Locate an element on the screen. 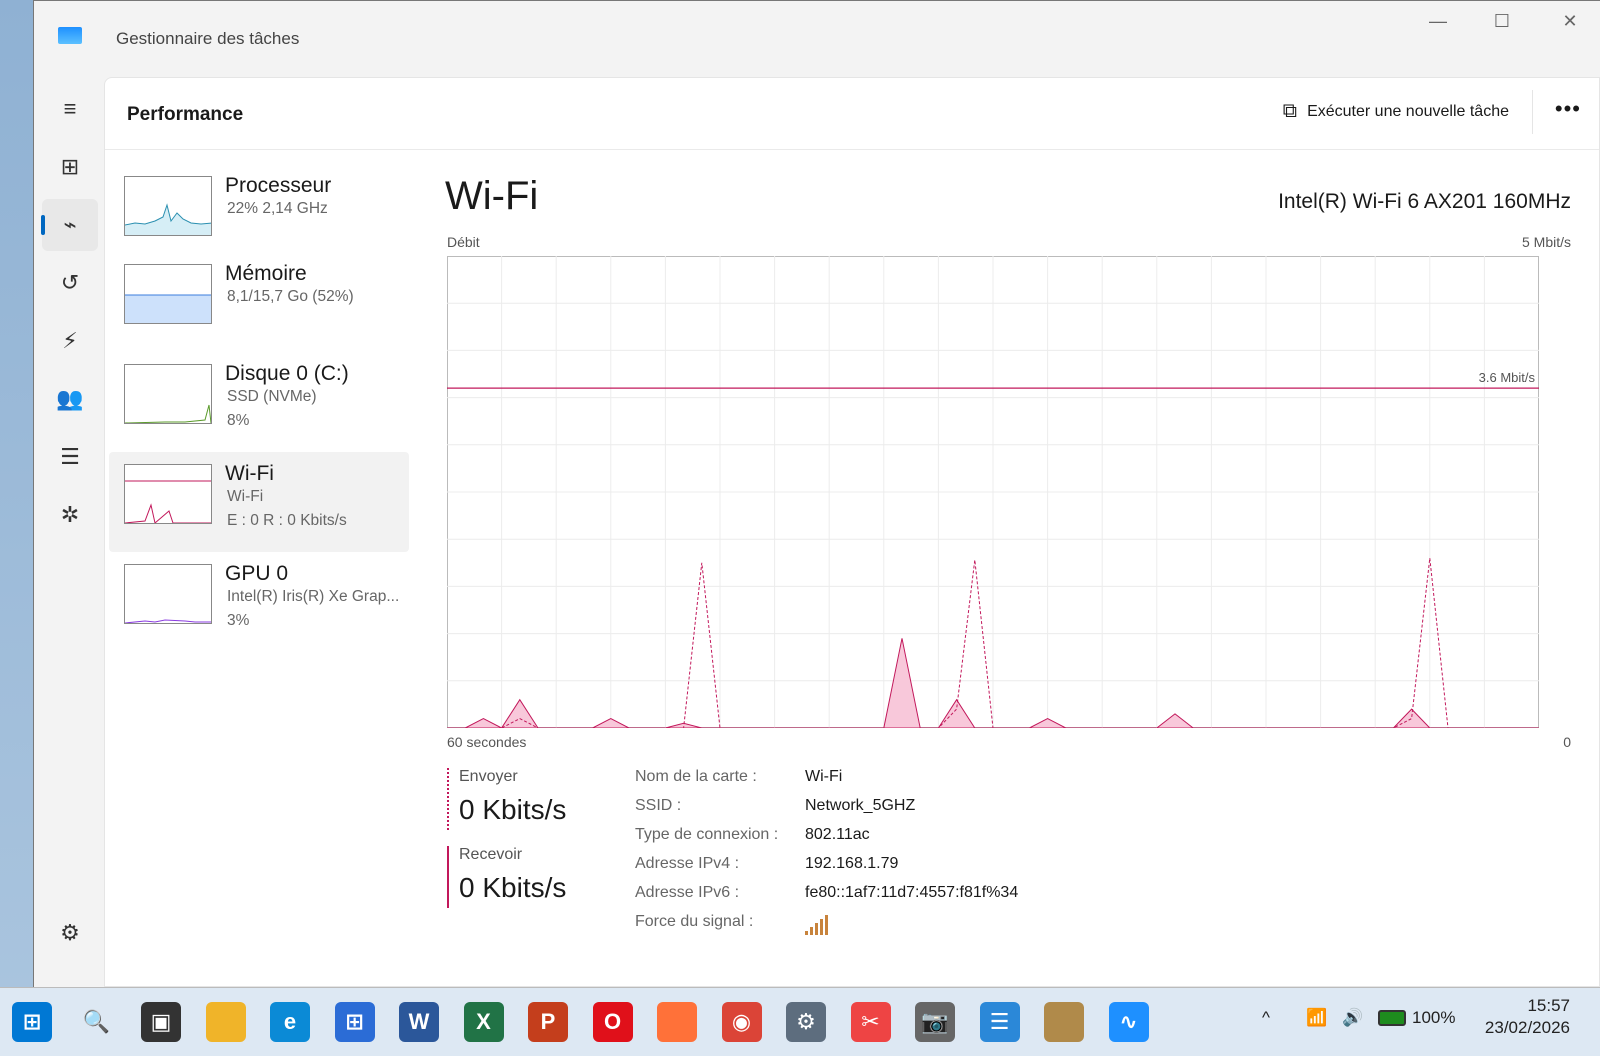 Image resolution: width=1600 pixels, height=1056 pixels. detail-label: SSID : is located at coordinates (658, 805).